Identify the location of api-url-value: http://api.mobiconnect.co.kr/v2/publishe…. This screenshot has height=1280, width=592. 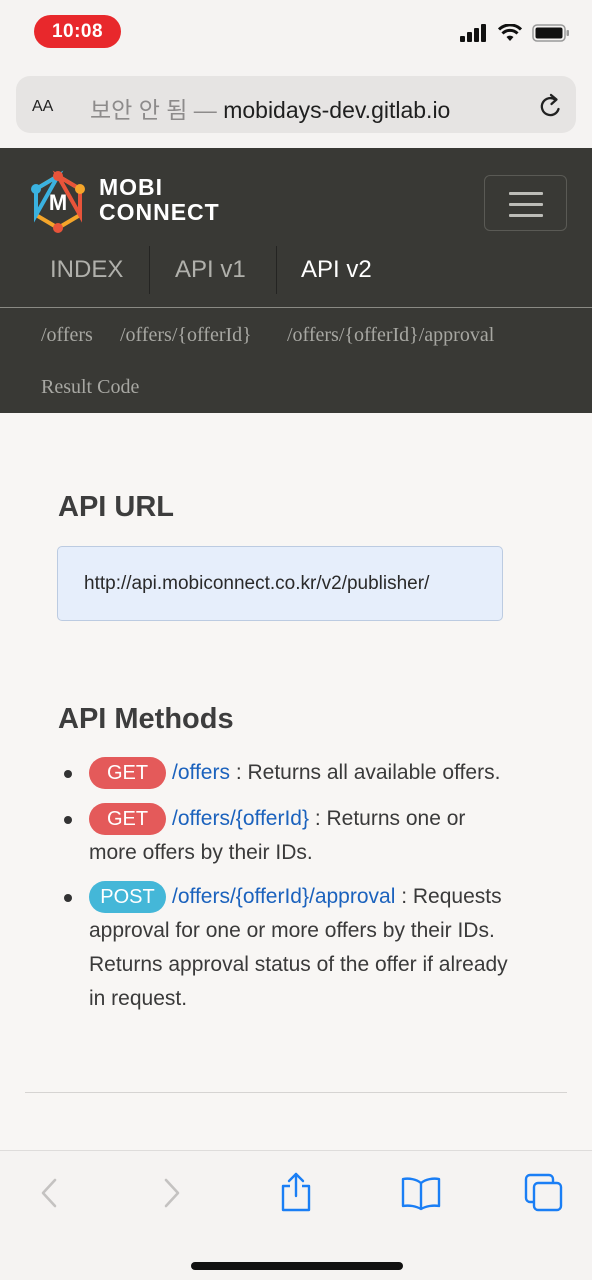
(257, 583).